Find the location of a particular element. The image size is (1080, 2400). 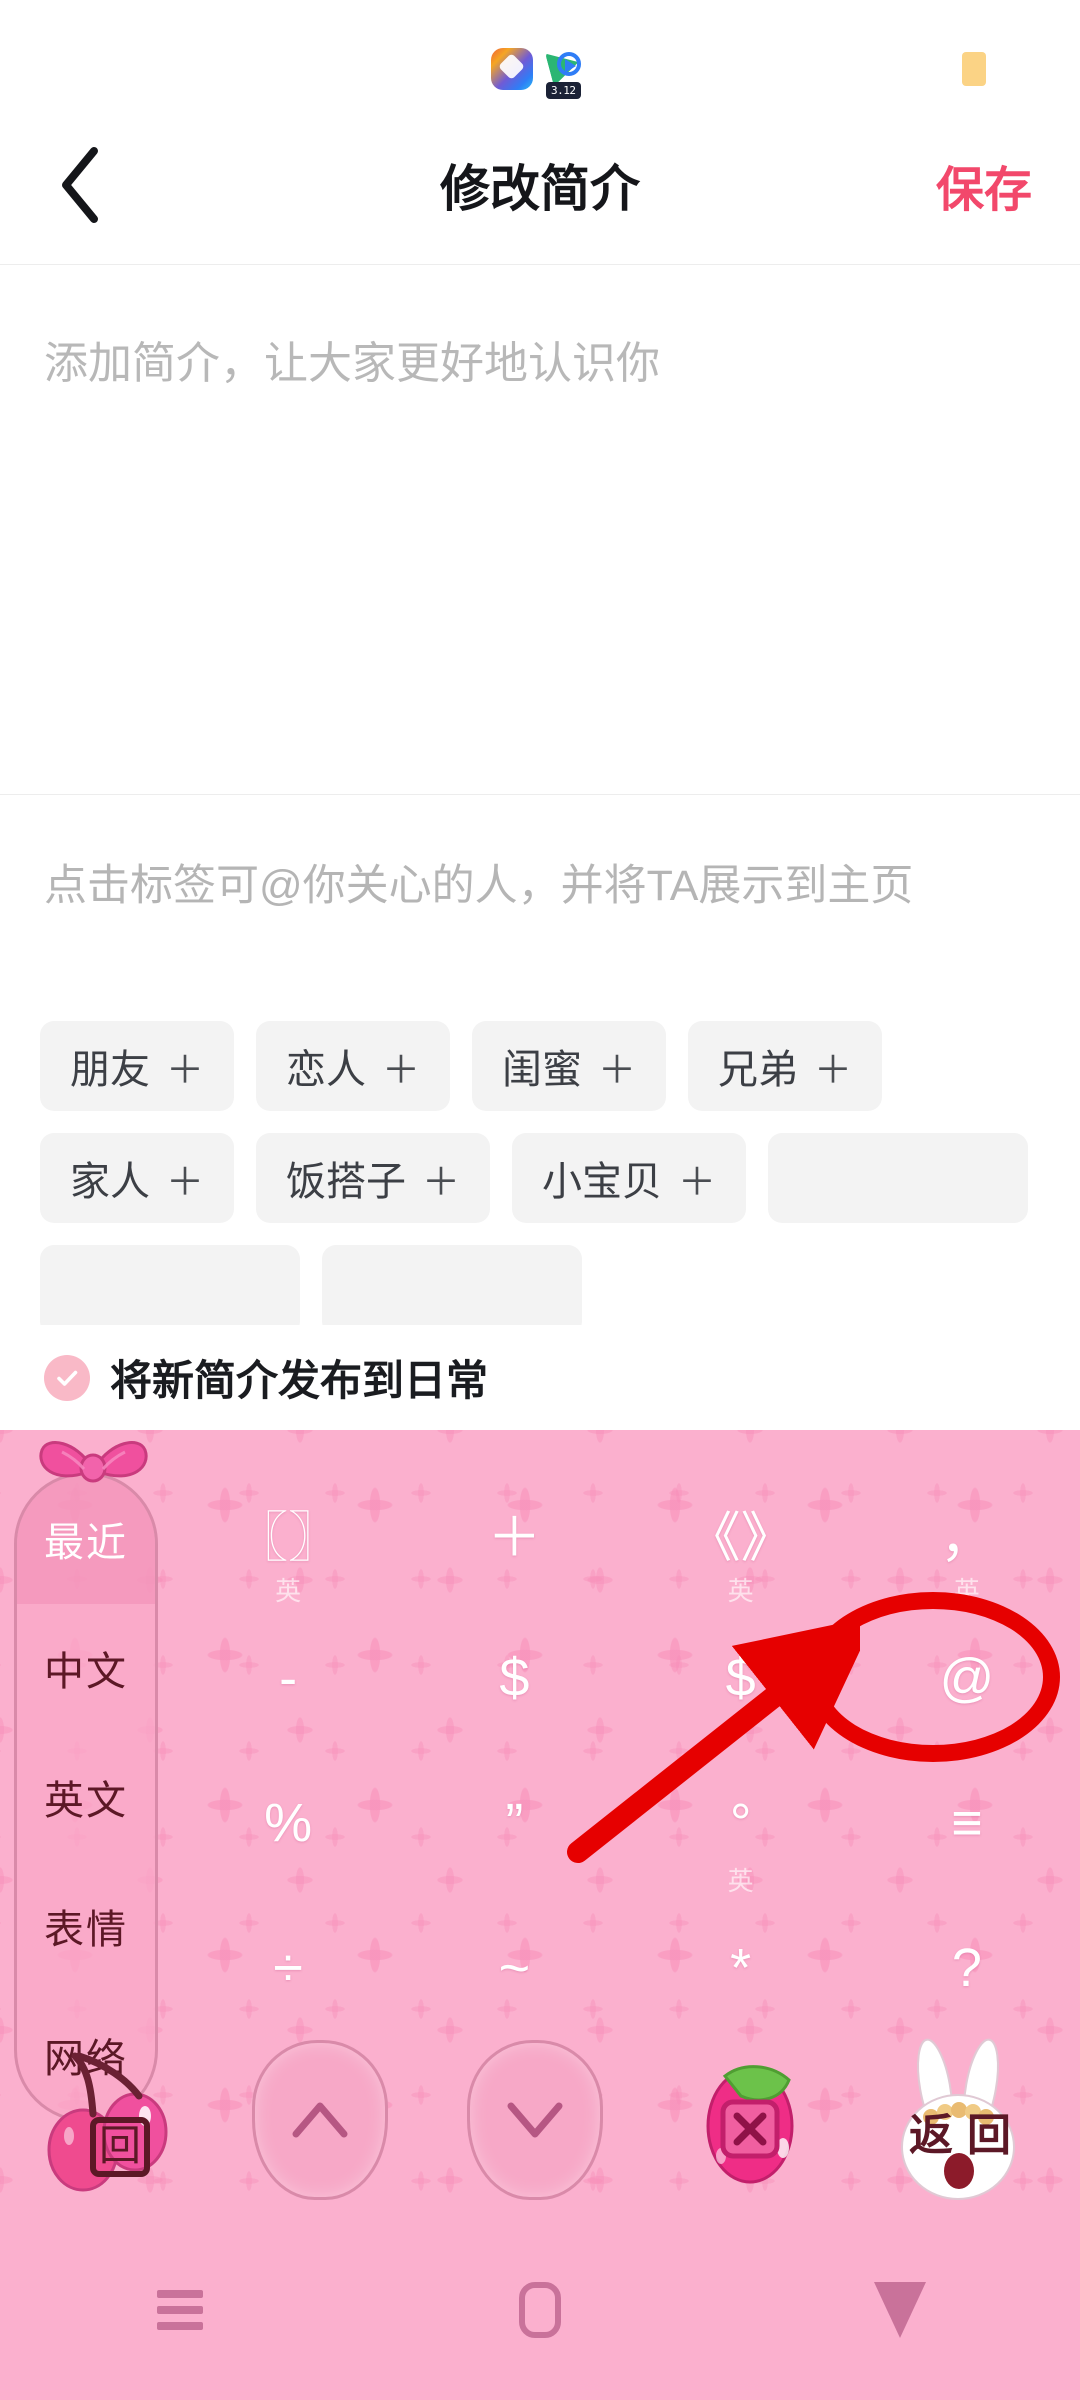

keyboard-key: ? is located at coordinates (967, 1967).